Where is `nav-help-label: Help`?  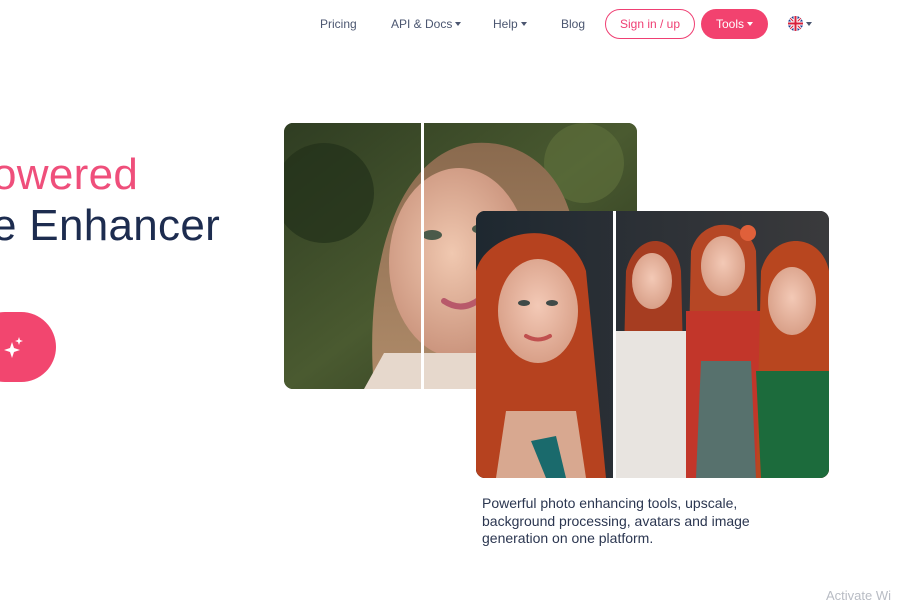
nav-help-label: Help is located at coordinates (505, 24).